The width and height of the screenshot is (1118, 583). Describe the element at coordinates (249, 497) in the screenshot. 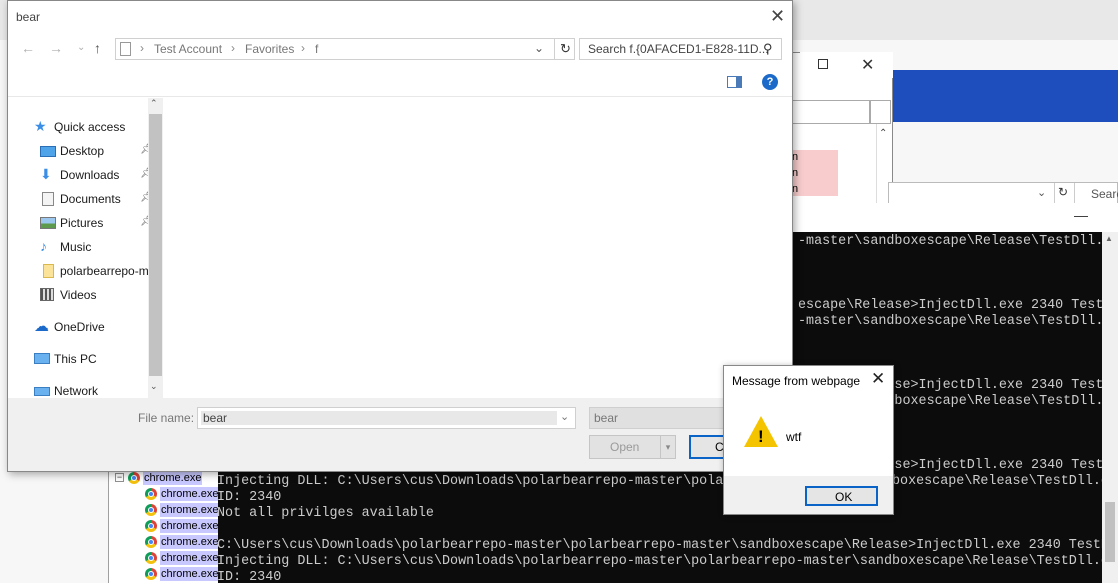

I see `console-line: ID: 2340` at that location.